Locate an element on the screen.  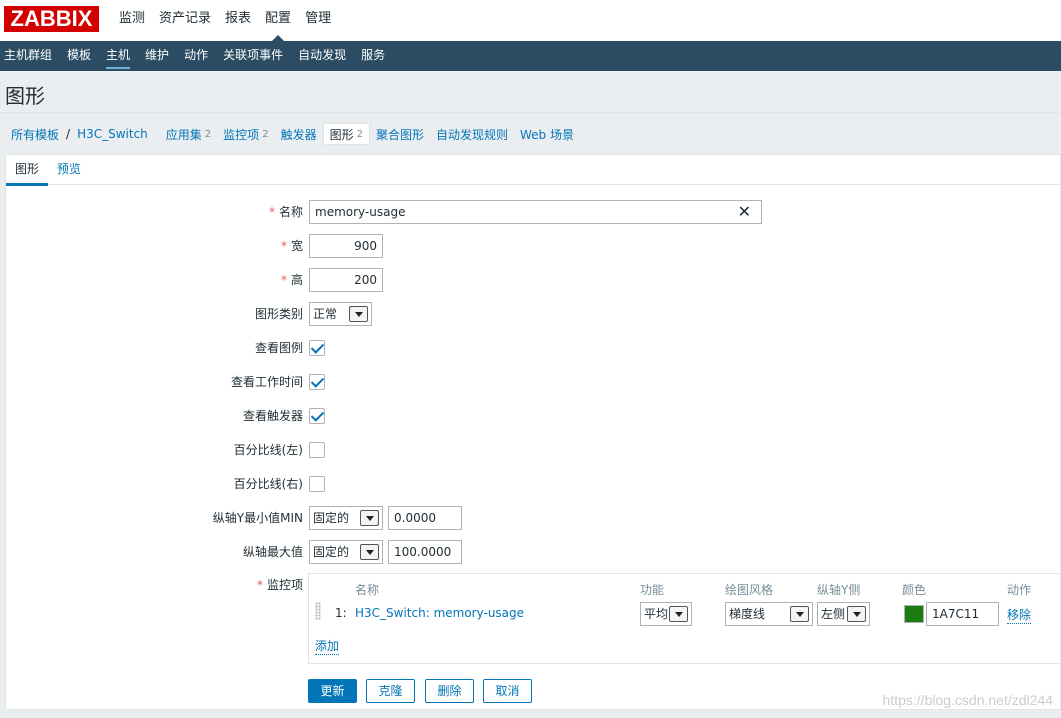
crumb-triggers: 触发器 is located at coordinates (299, 134).